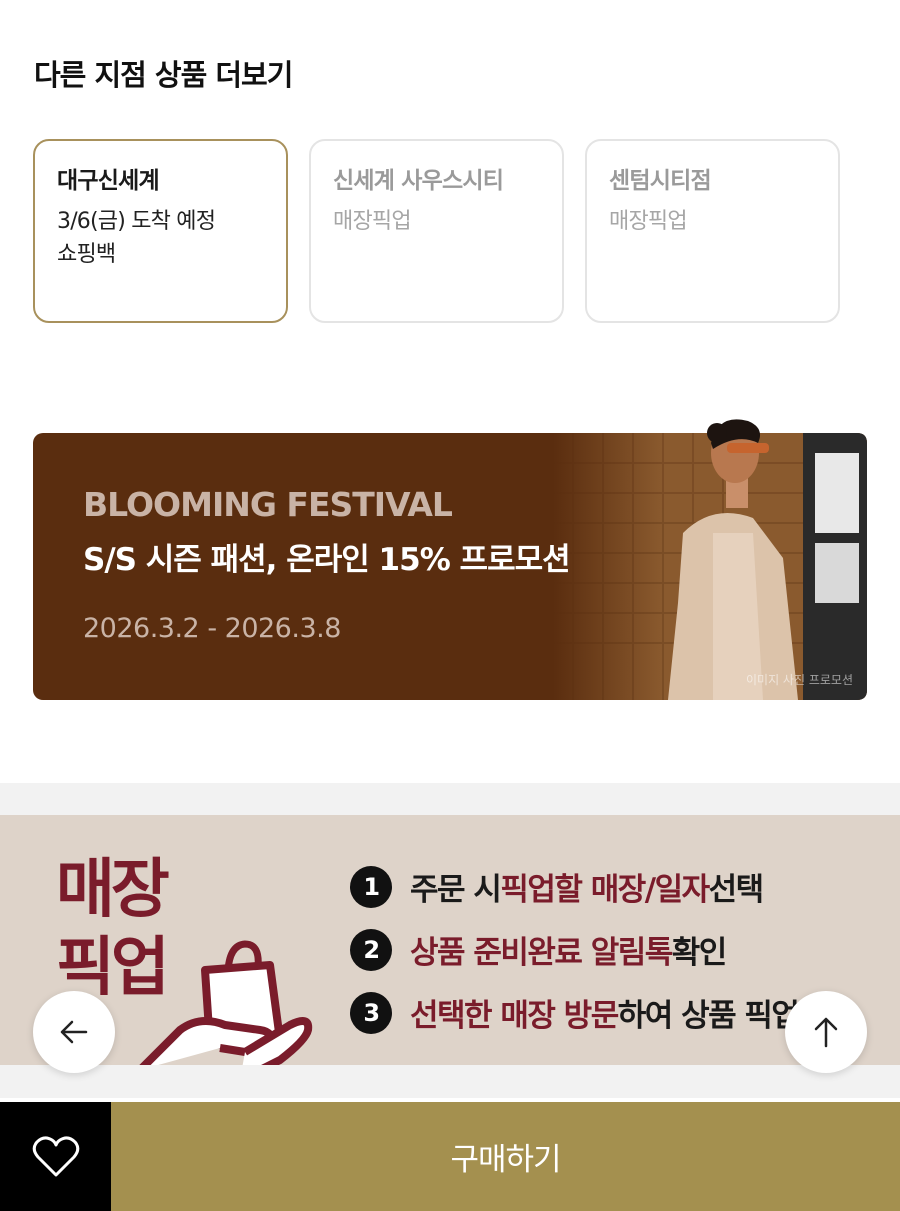  I want to click on store-name: 센텀시티점, so click(660, 181).